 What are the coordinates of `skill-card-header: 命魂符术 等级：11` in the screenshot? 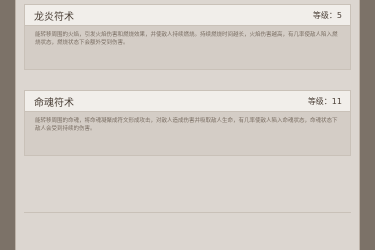 It's located at (187, 101).